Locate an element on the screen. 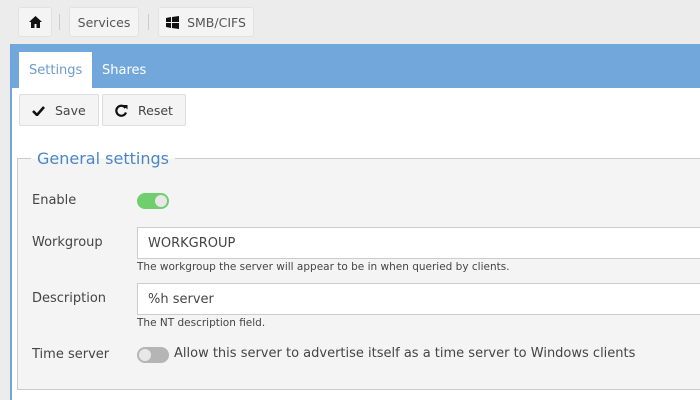 Image resolution: width=700 pixels, height=400 pixels. timeserver-toggle is located at coordinates (153, 355).